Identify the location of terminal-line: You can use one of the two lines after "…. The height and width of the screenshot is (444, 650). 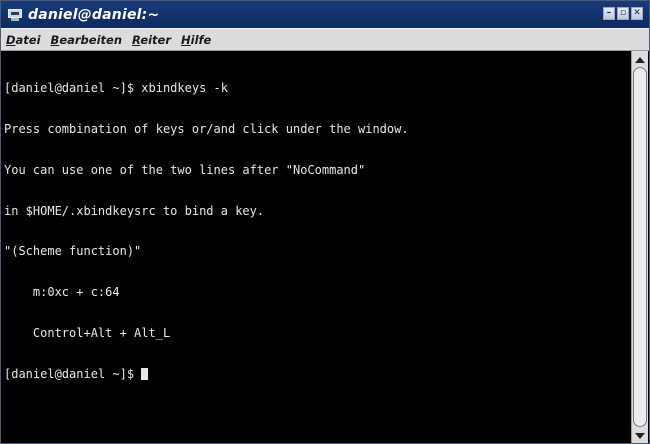
(185, 169).